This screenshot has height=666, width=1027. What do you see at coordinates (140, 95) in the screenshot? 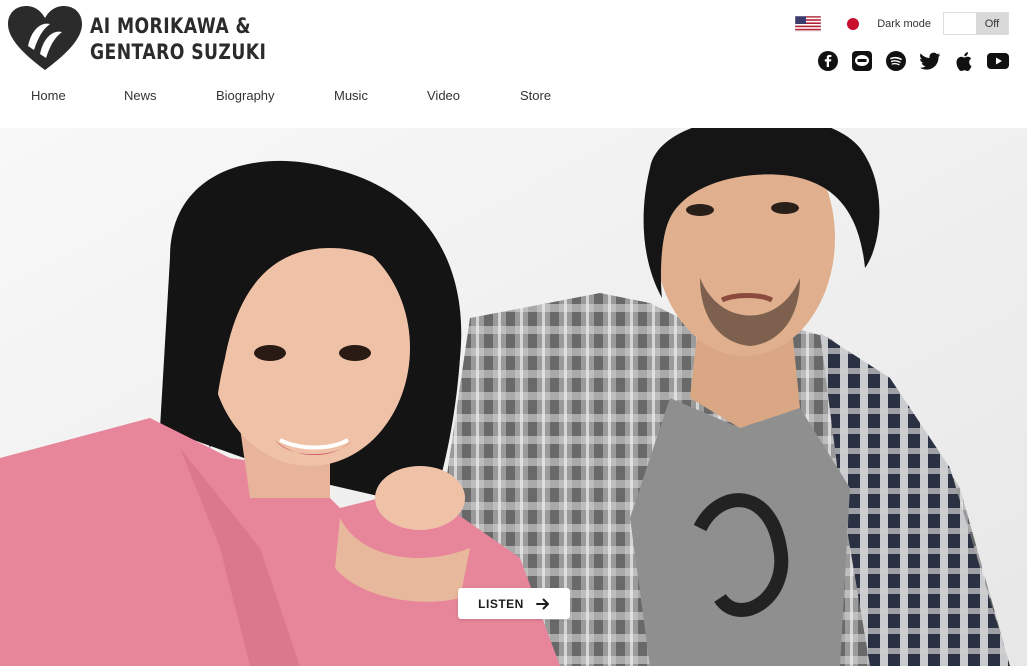
I see `nav-news: News` at bounding box center [140, 95].